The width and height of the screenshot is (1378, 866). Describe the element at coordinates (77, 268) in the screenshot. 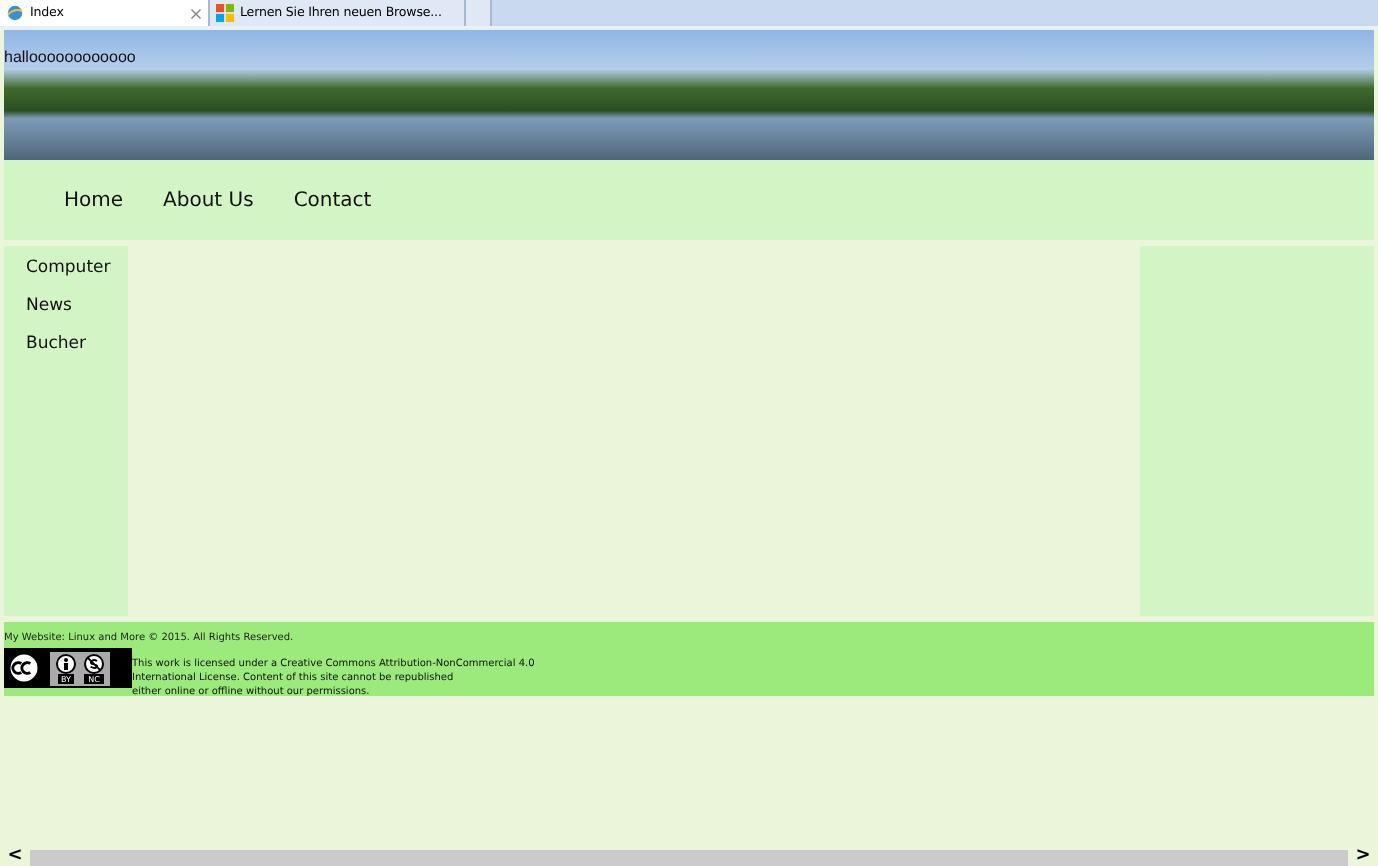

I see `sidebar-link: Computer` at that location.